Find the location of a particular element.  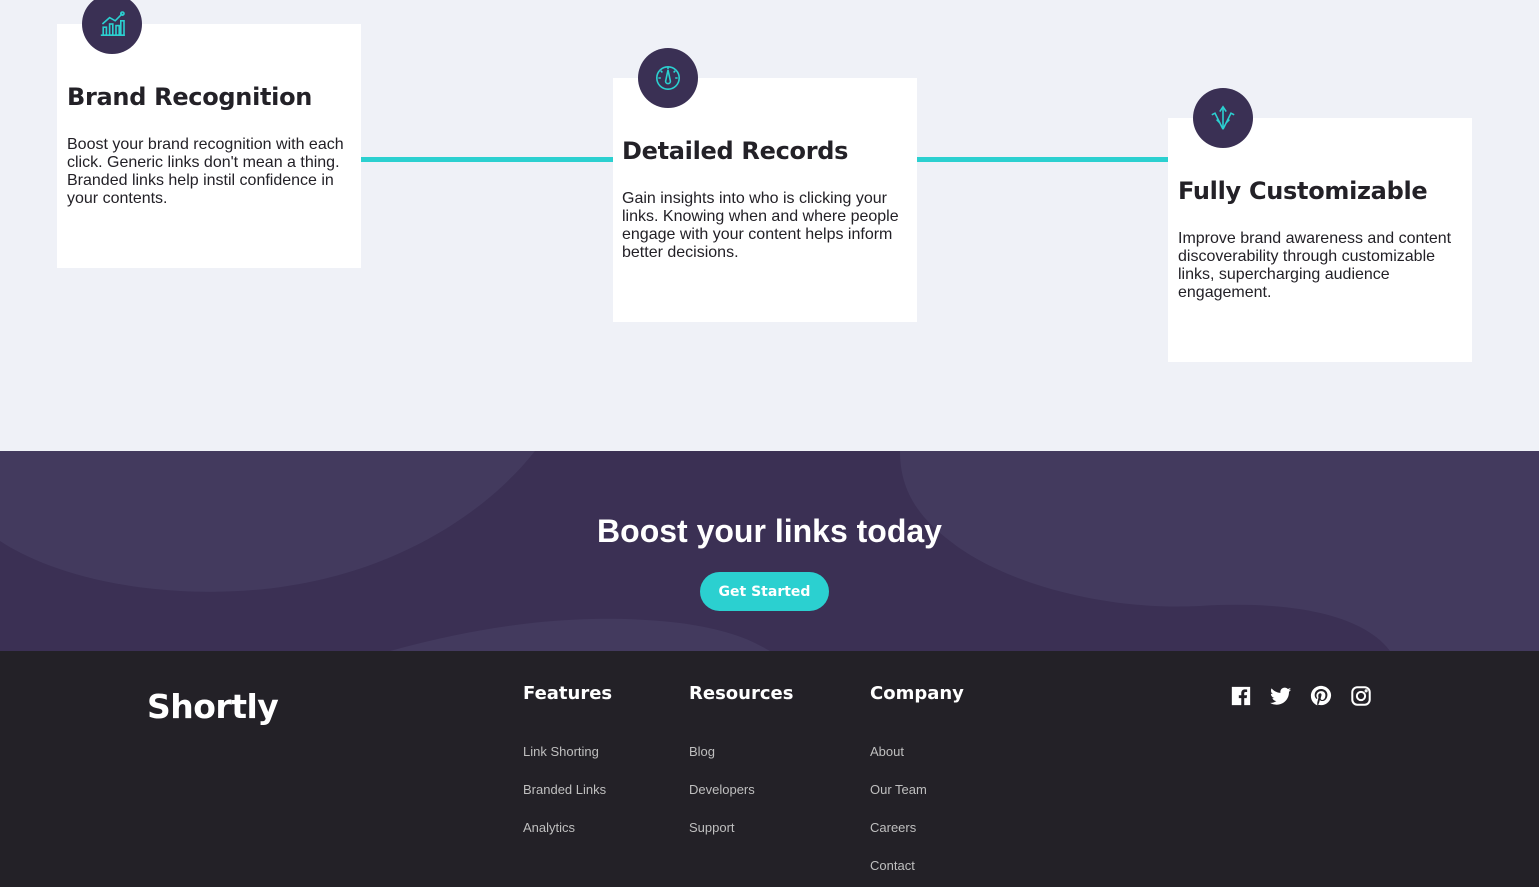

footer-link: Support is located at coordinates (712, 827).